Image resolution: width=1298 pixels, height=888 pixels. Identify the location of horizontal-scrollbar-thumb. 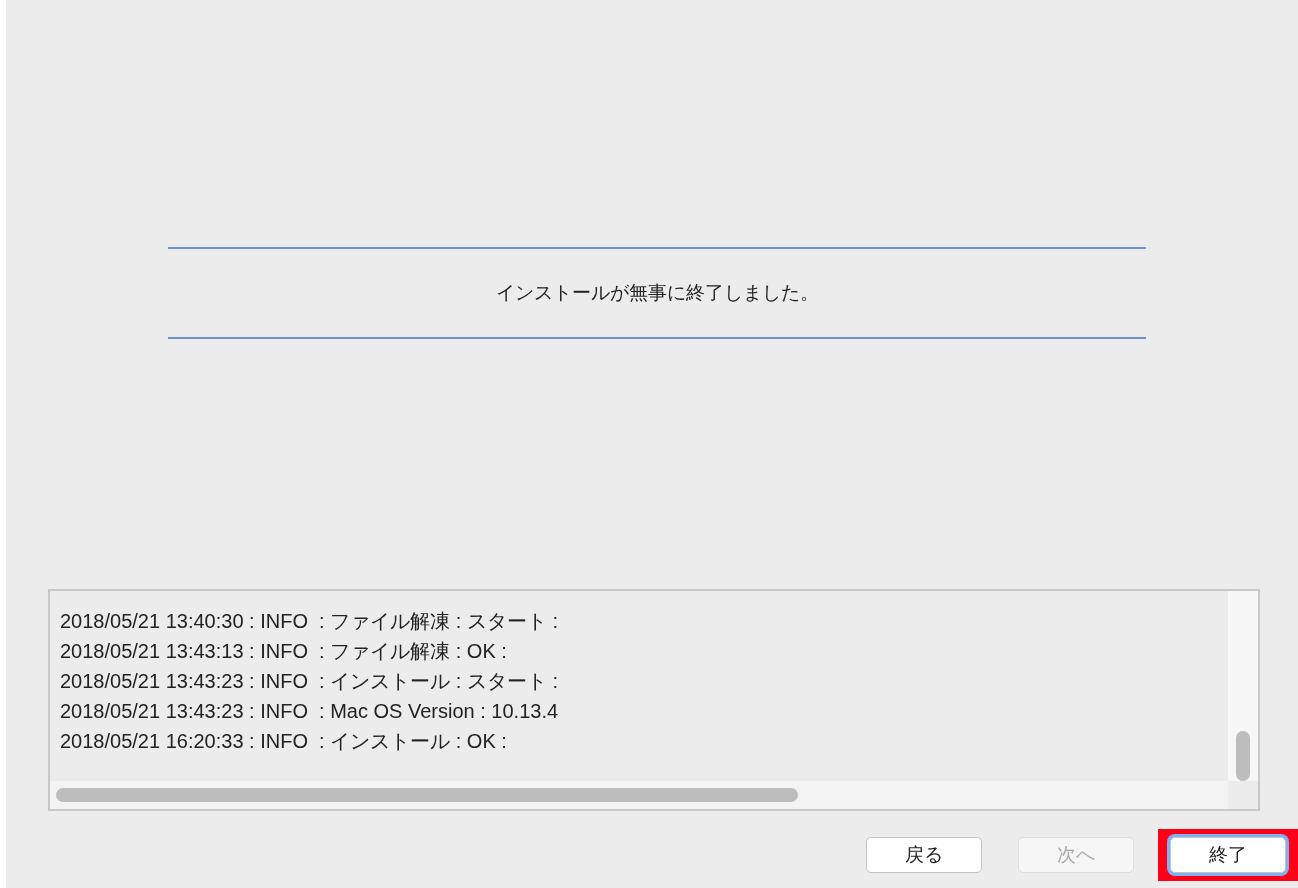
(427, 795).